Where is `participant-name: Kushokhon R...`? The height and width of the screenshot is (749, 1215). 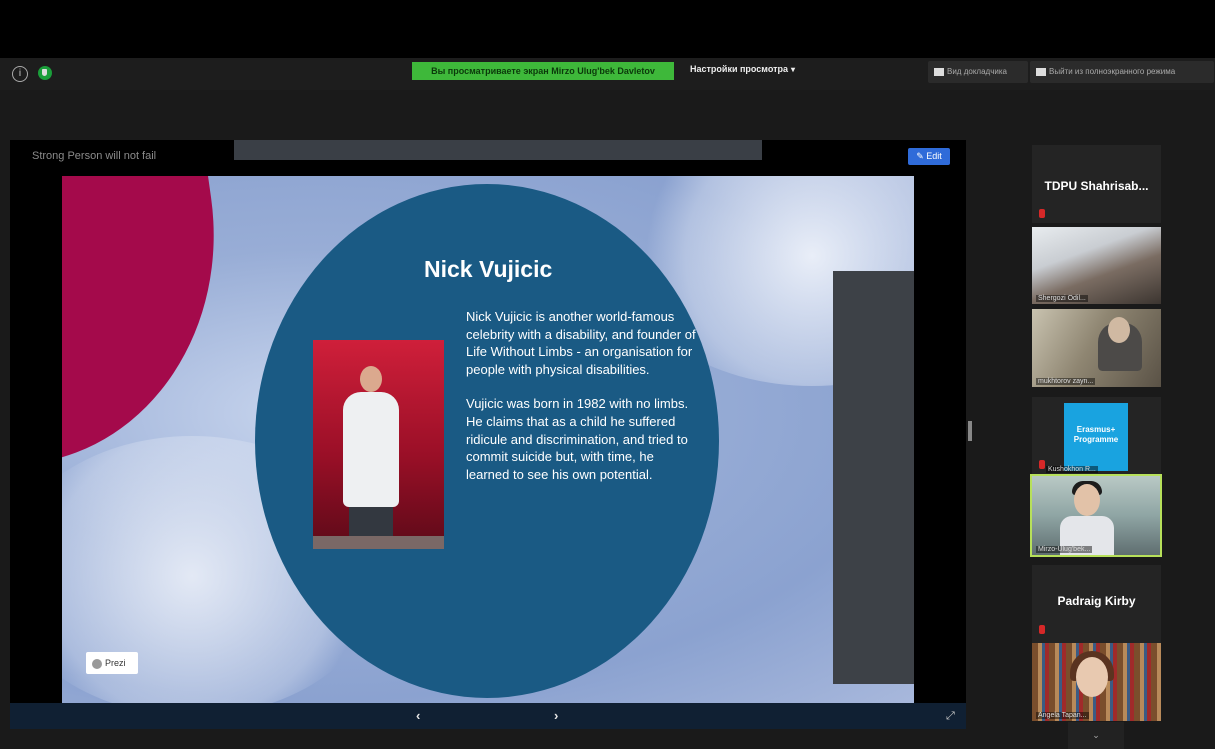
participant-name: Kushokhon R... is located at coordinates (1072, 469).